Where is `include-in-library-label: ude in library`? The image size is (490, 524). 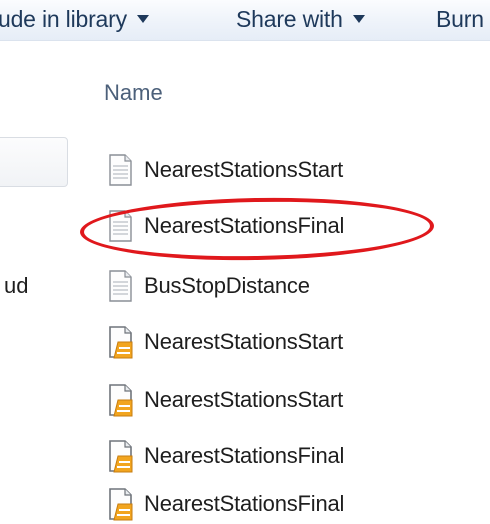 include-in-library-label: ude in library is located at coordinates (63, 18).